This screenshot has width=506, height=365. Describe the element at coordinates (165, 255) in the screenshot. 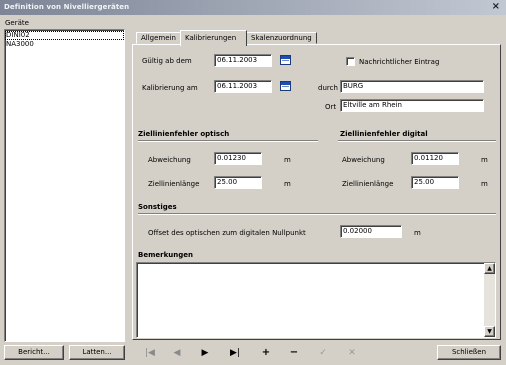

I see `remarks-heading: Bemerkungen` at that location.